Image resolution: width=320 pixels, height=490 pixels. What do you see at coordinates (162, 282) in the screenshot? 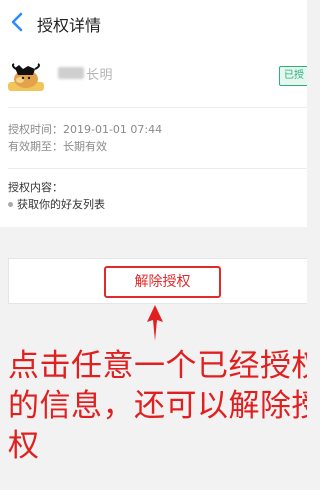
I see `revoke-authorization-button: 解除授权` at bounding box center [162, 282].